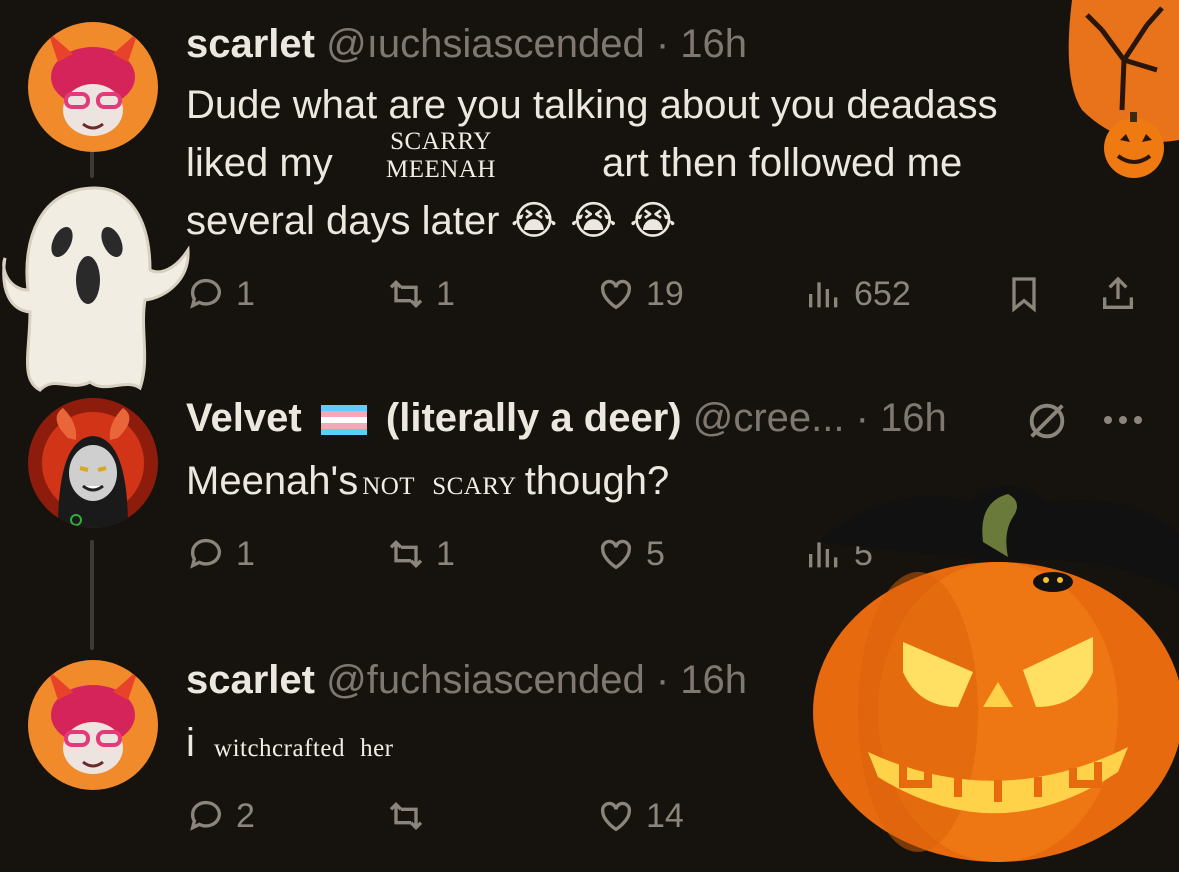  I want to click on views-icon, so click(823, 295).